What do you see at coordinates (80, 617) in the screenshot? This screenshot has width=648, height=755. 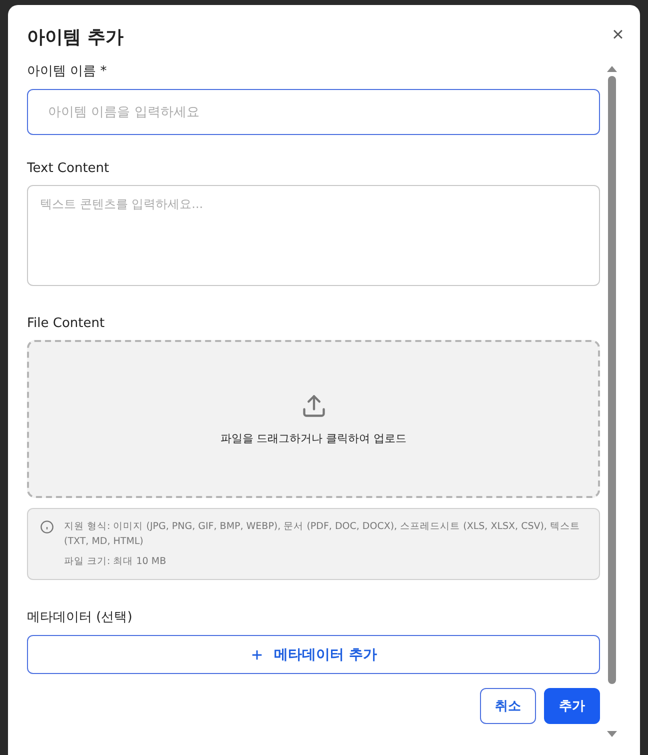 I see `metadata-label: 메타데이터 (선택)` at bounding box center [80, 617].